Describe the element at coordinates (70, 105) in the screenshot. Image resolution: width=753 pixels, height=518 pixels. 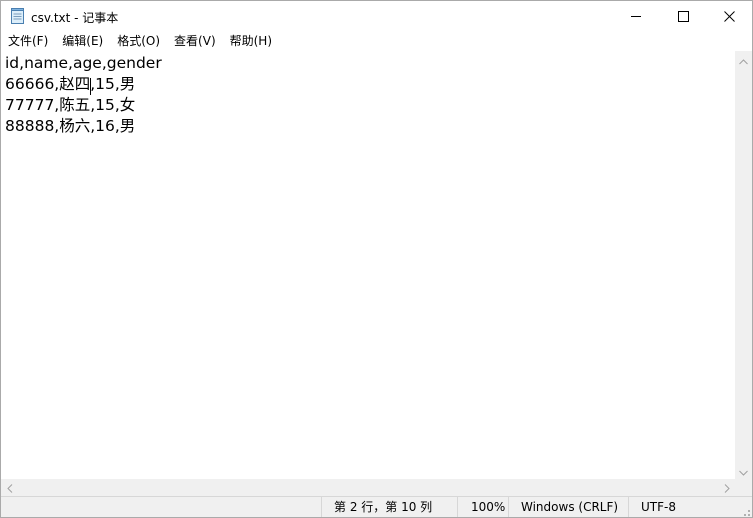
I see `text-line: 77777,陈五,15,女` at that location.